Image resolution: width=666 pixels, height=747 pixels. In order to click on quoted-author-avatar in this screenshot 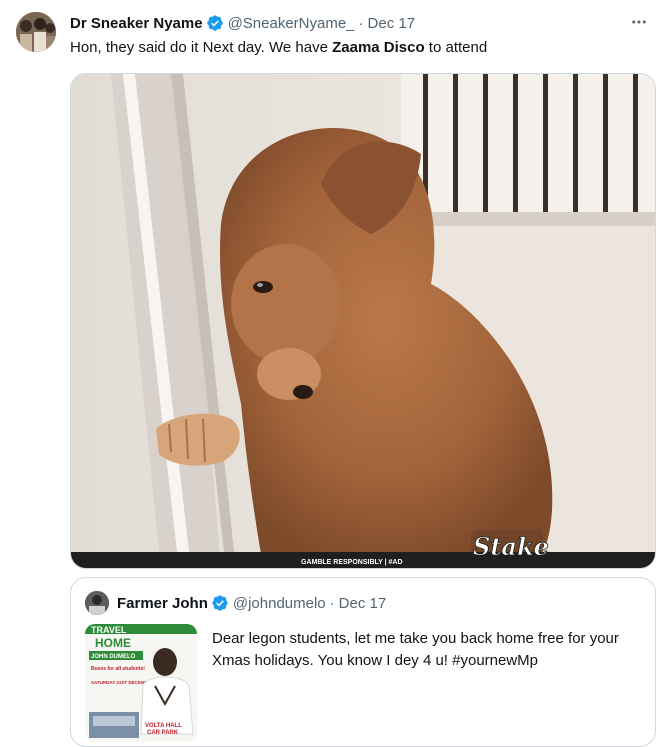, I will do `click(97, 603)`.